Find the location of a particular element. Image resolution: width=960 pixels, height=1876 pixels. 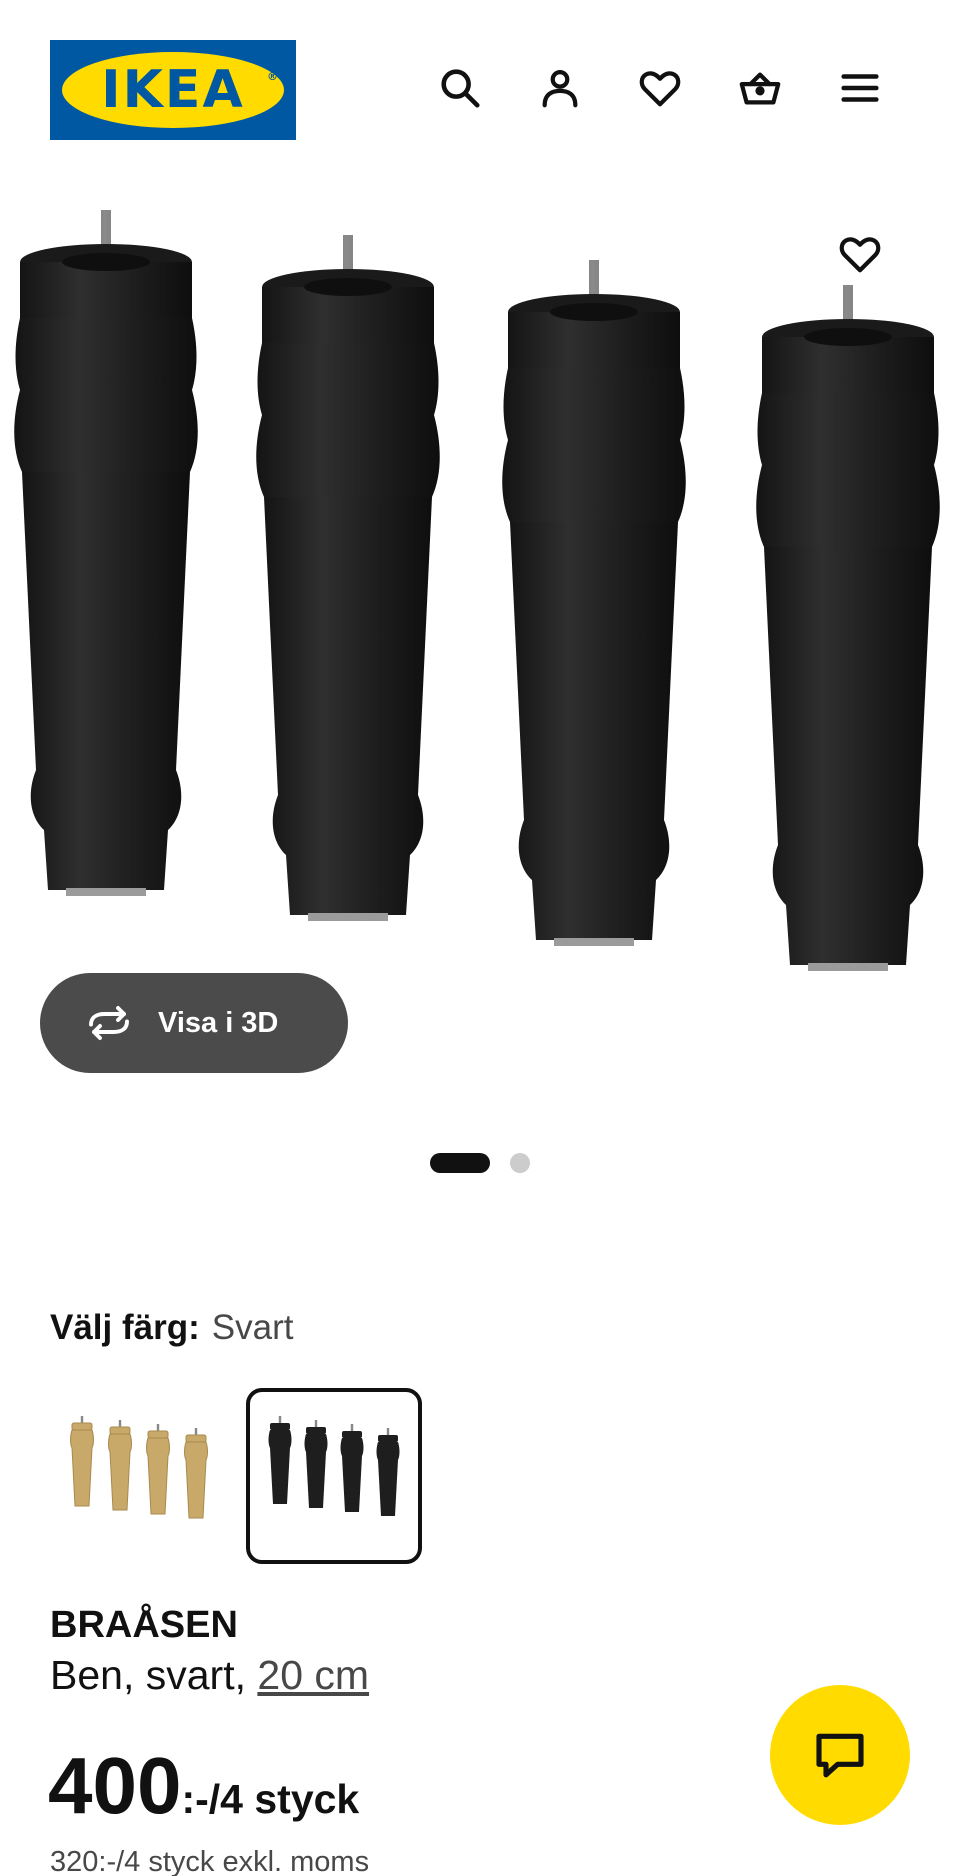

rotate-3d-icon is located at coordinates (109, 1023).